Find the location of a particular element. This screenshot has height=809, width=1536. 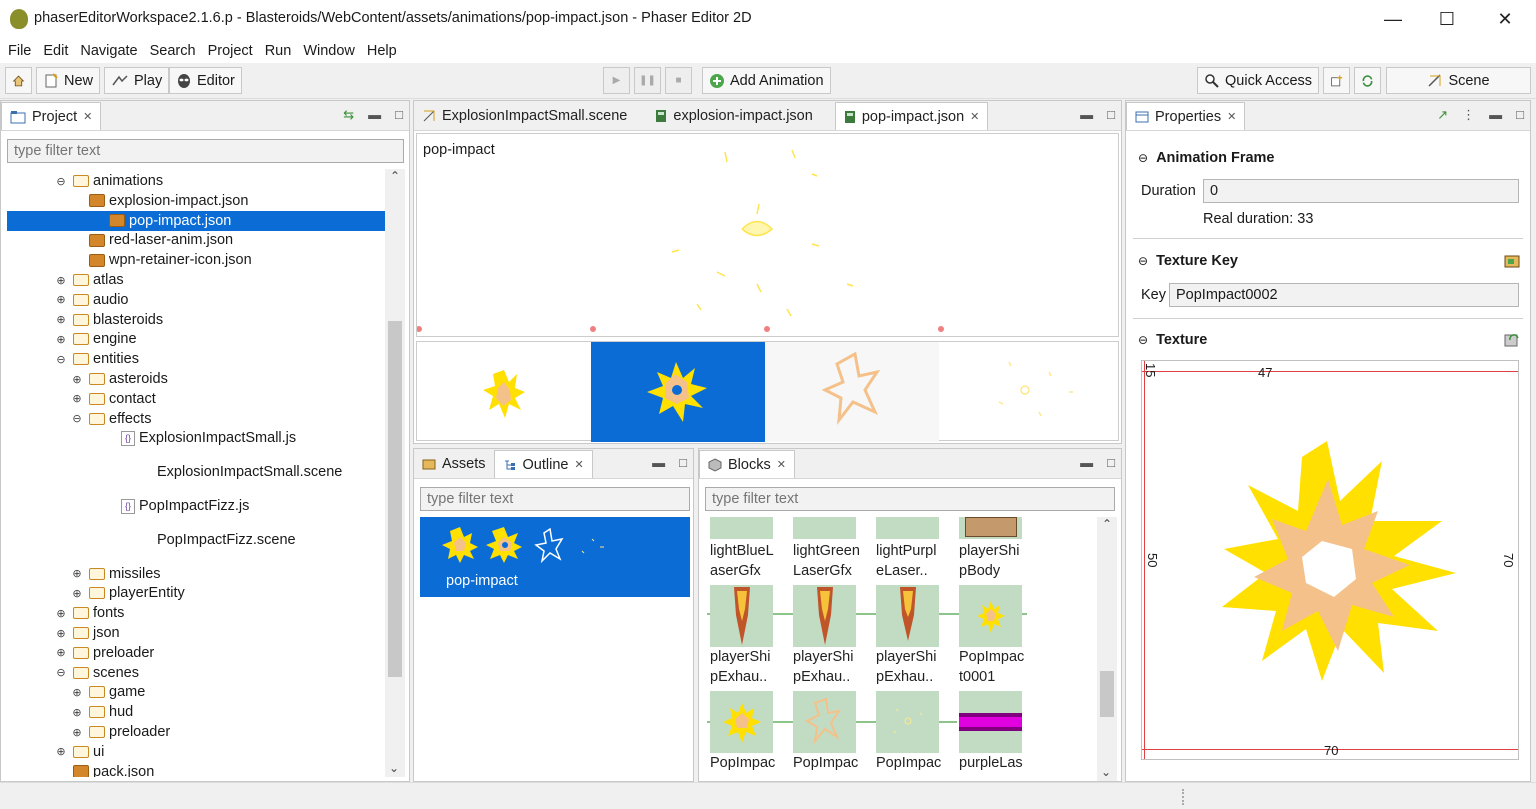

tree-item: wpn-retainer-icon.json is located at coordinates (161, 260).